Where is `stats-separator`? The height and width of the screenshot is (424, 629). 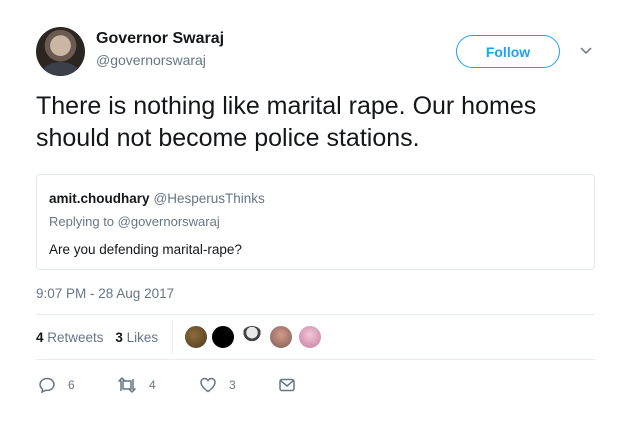 stats-separator is located at coordinates (172, 337).